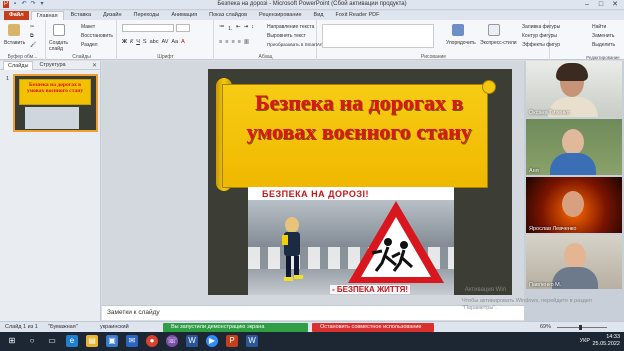 This screenshot has width=624, height=351. Describe the element at coordinates (183, 28) in the screenshot. I see `font-size-box` at that location.